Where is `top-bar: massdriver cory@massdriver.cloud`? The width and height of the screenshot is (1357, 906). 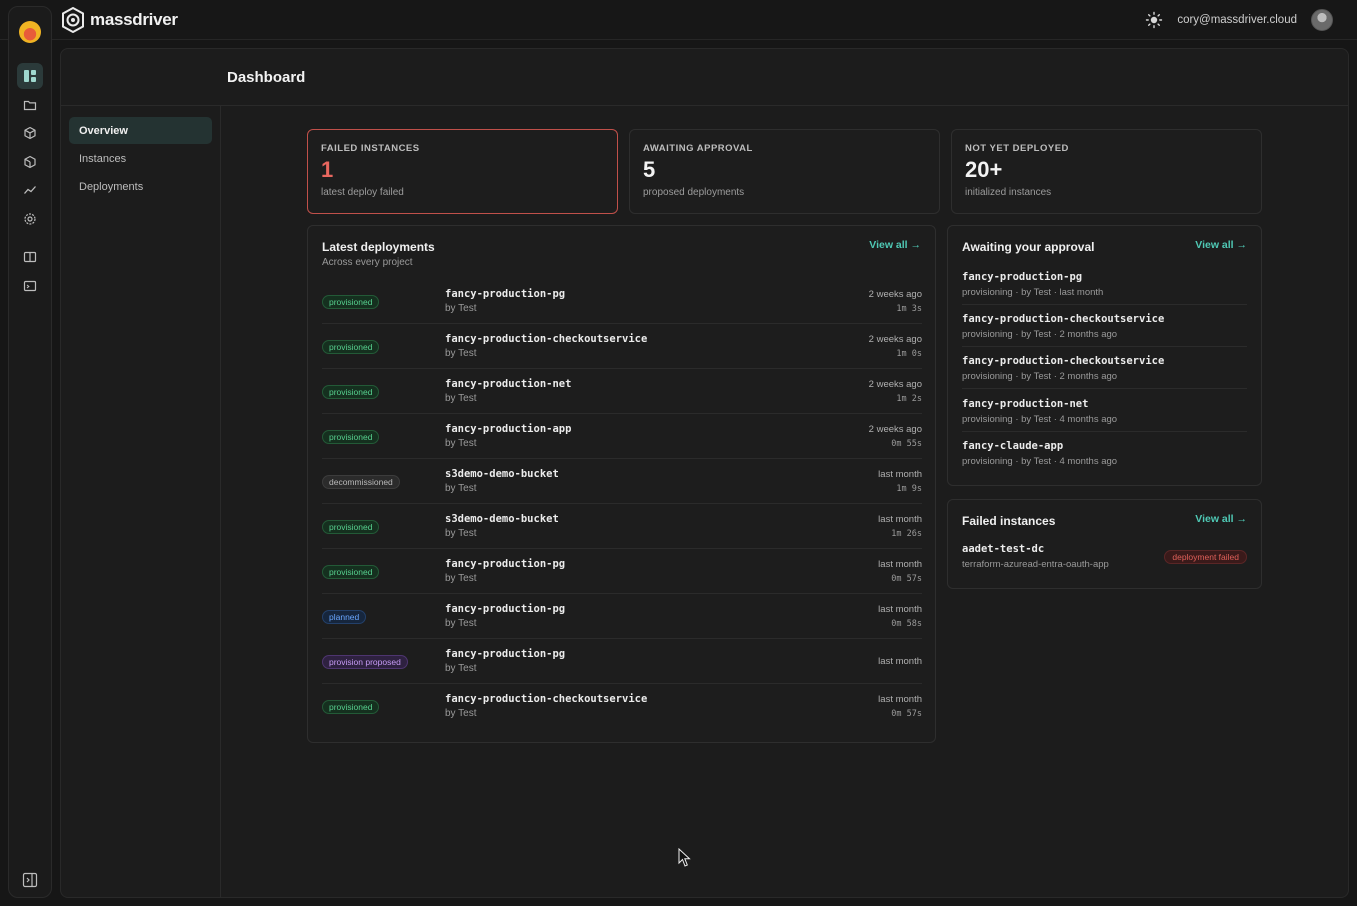 top-bar: massdriver cory@massdriver.cloud is located at coordinates (678, 20).